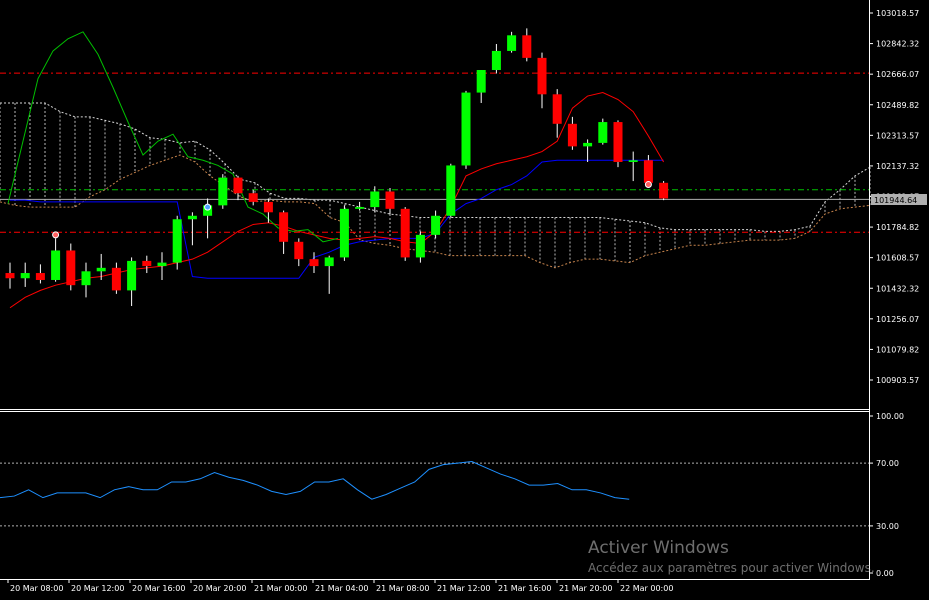 The image size is (929, 600). Describe the element at coordinates (897, 105) in the screenshot. I see `price-tick-label: 102489.82` at that location.